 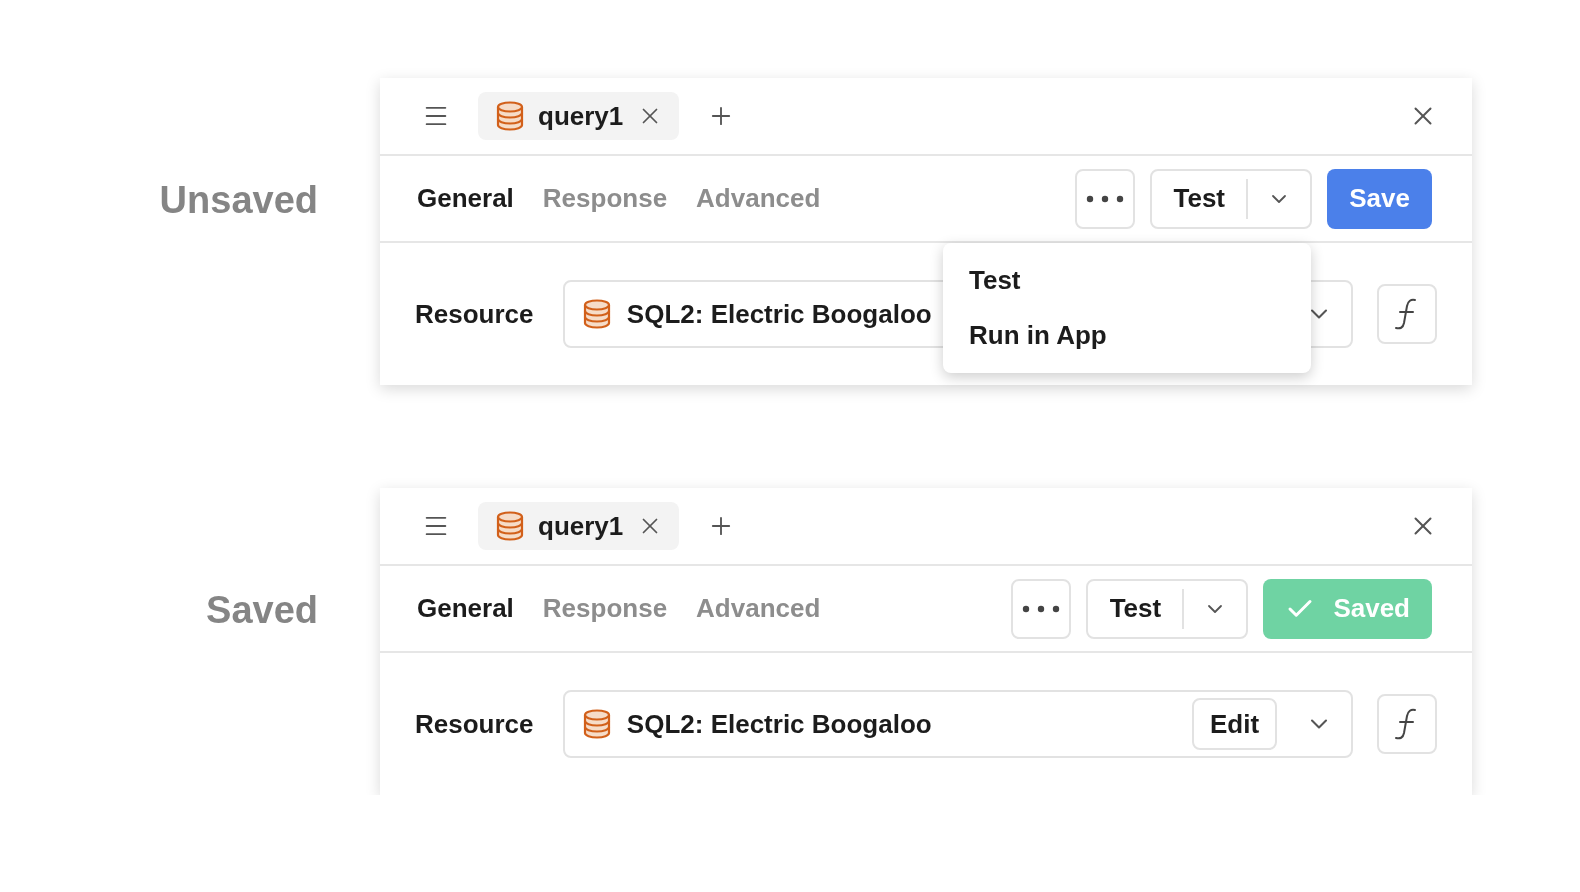 I want to click on state-label: Saved, so click(x=261, y=610).